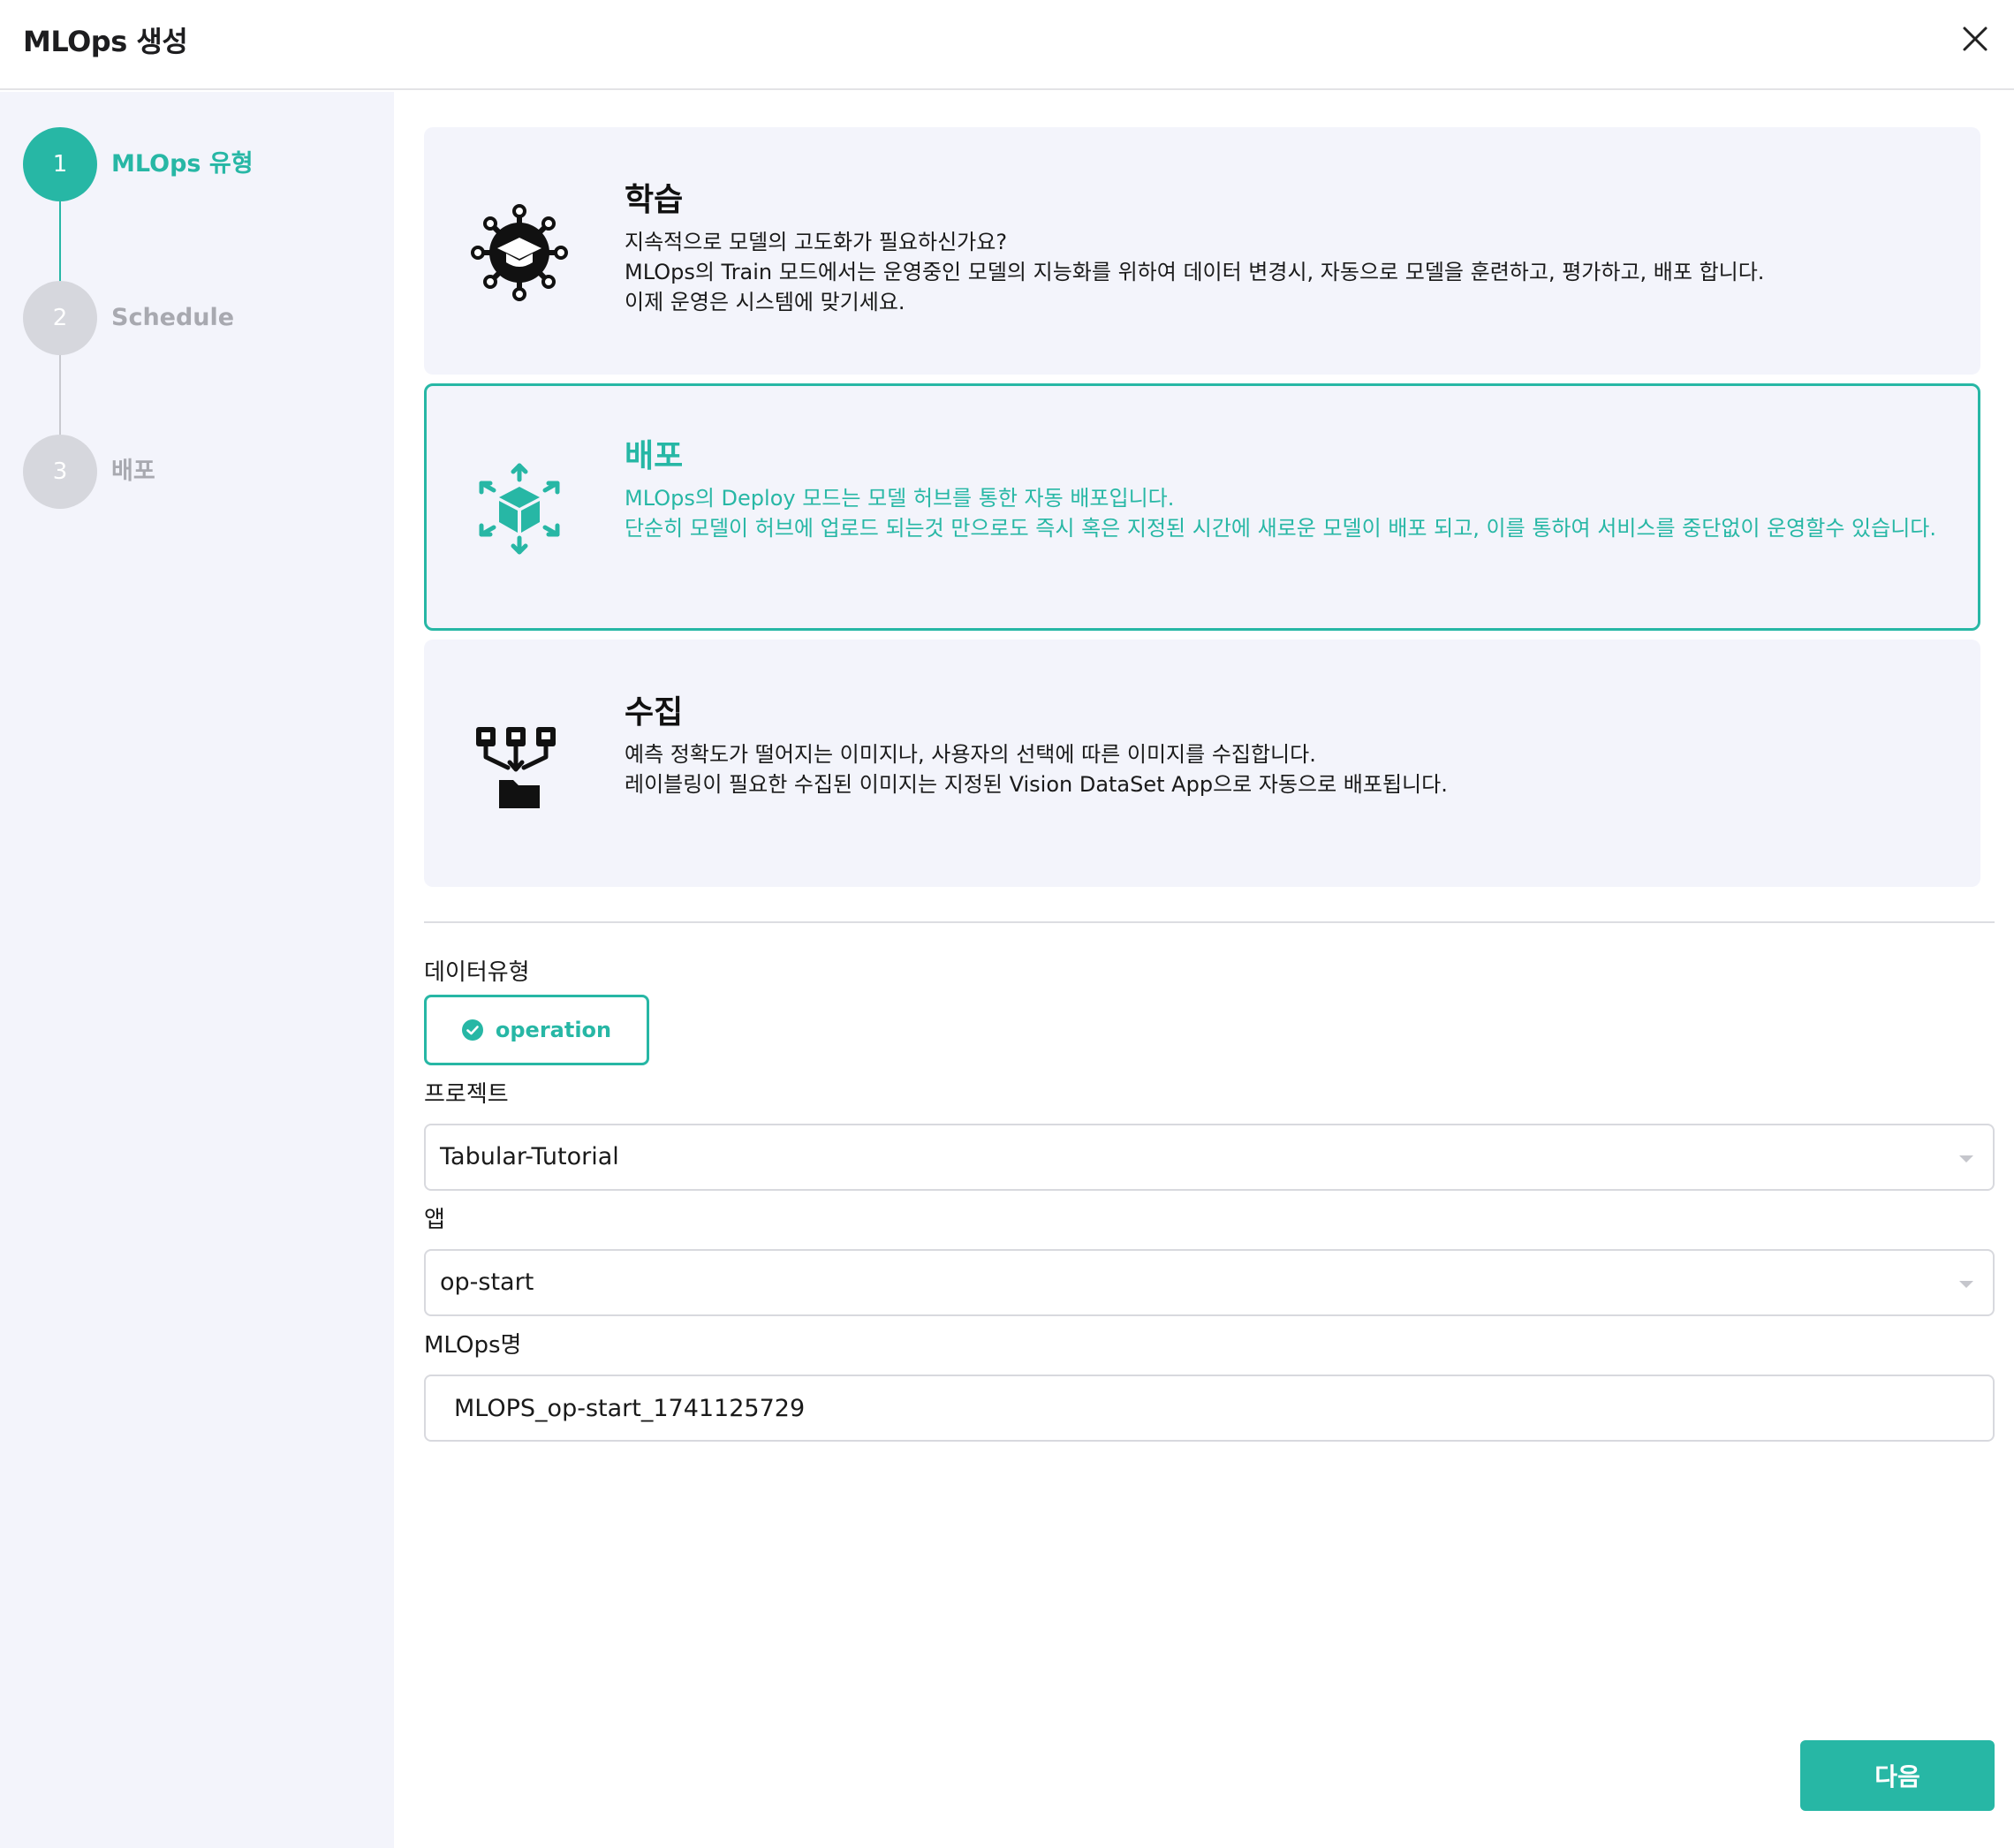 The image size is (2014, 1848). I want to click on data-type-chip-operation: operation, so click(536, 1030).